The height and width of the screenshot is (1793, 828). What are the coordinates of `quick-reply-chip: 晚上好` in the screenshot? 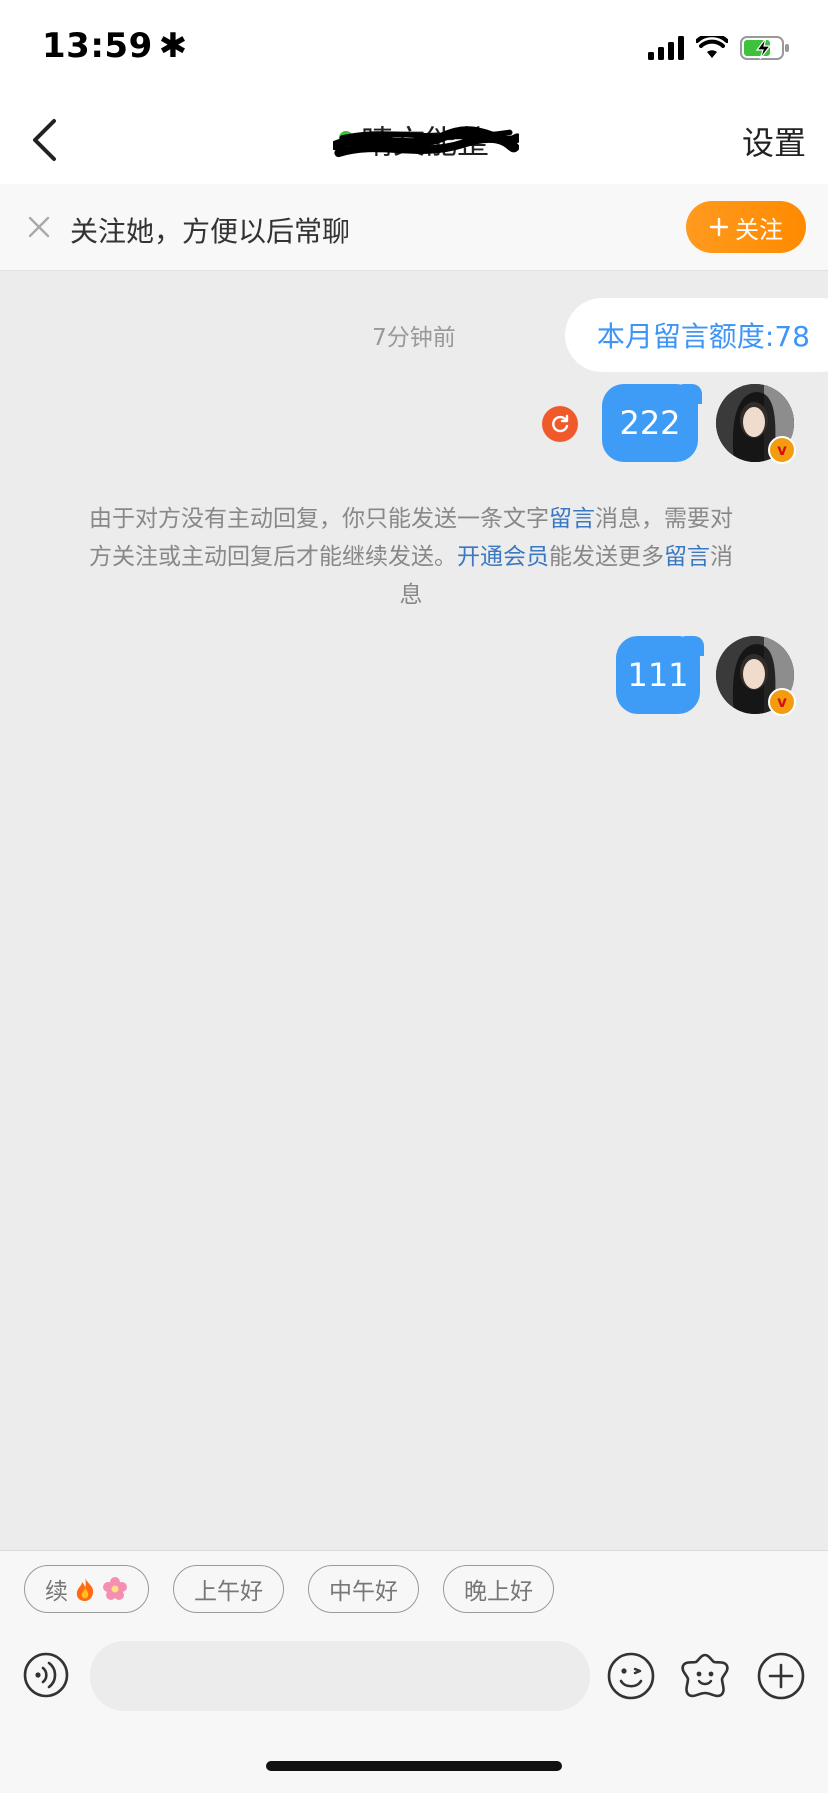 It's located at (498, 1589).